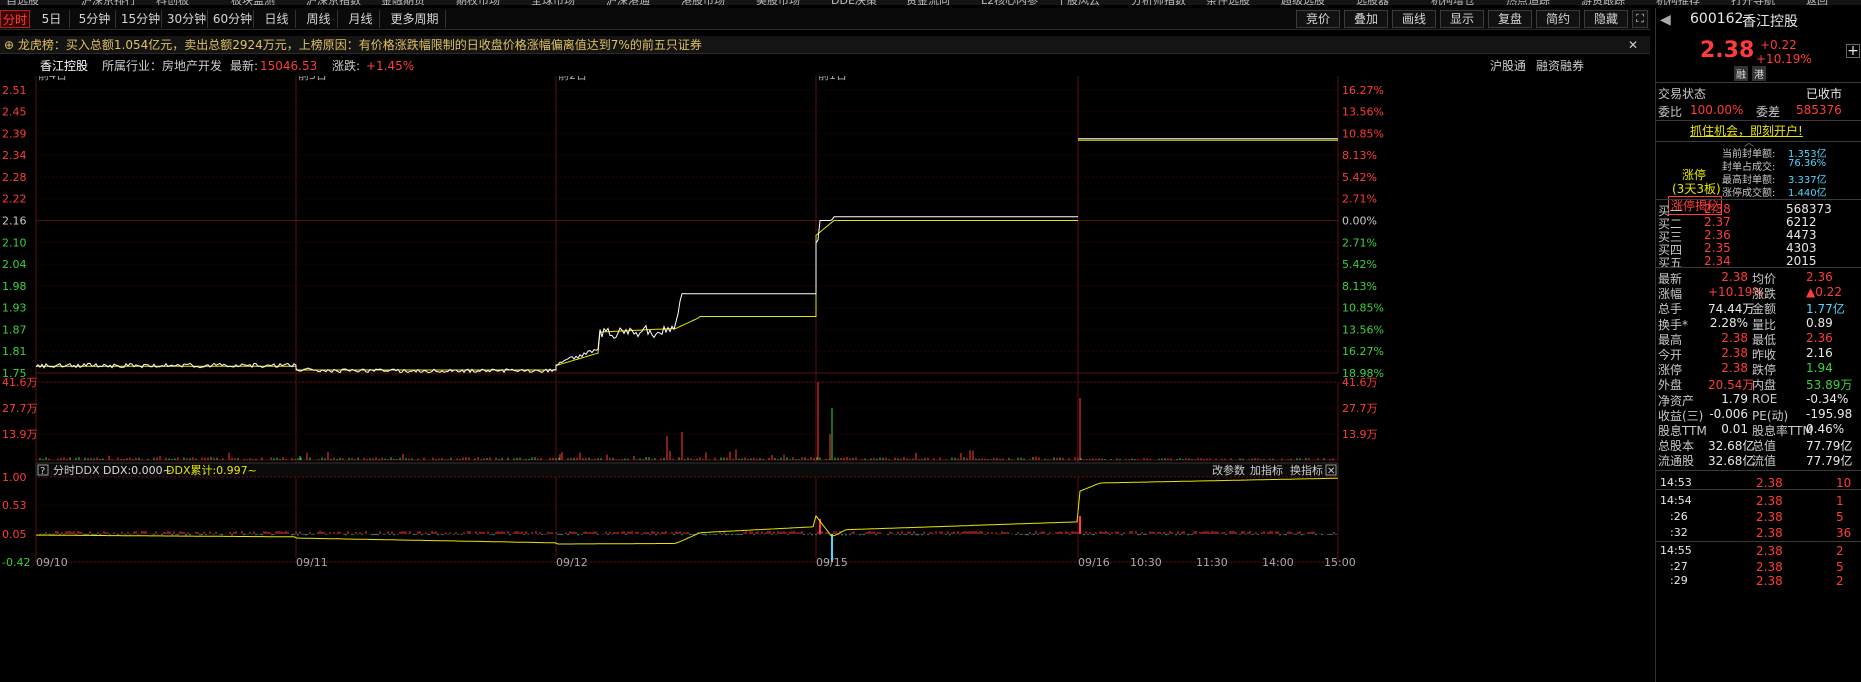  Describe the element at coordinates (1508, 66) in the screenshot. I see `hk-connect-link: 沪股通` at that location.